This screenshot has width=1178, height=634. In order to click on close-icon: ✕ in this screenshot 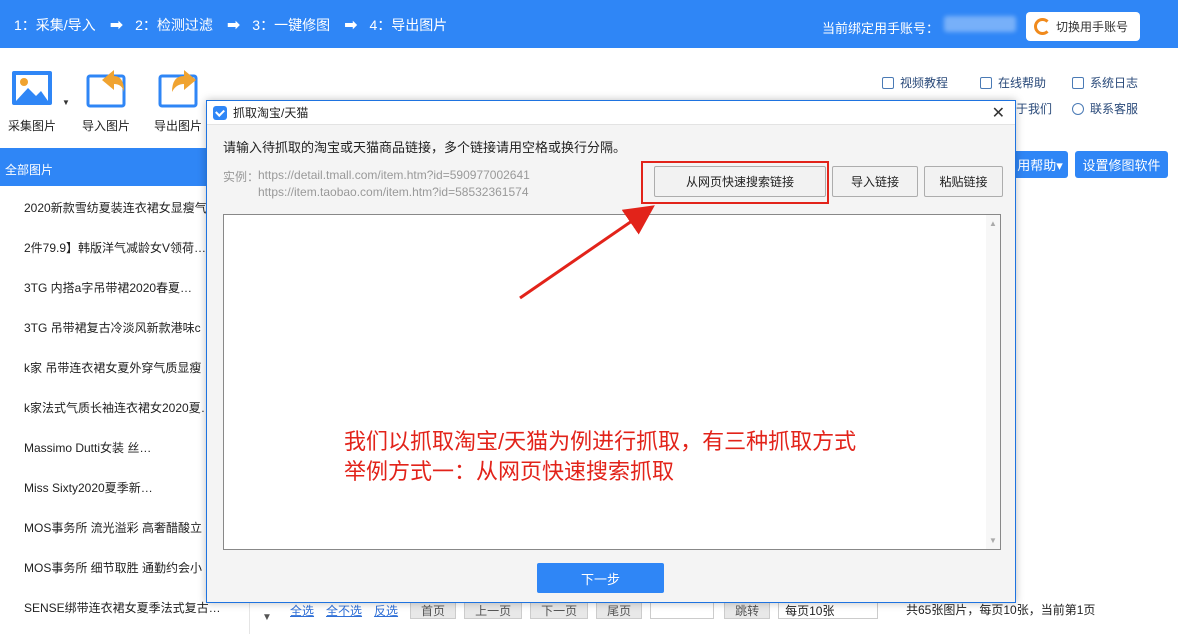, I will do `click(998, 113)`.